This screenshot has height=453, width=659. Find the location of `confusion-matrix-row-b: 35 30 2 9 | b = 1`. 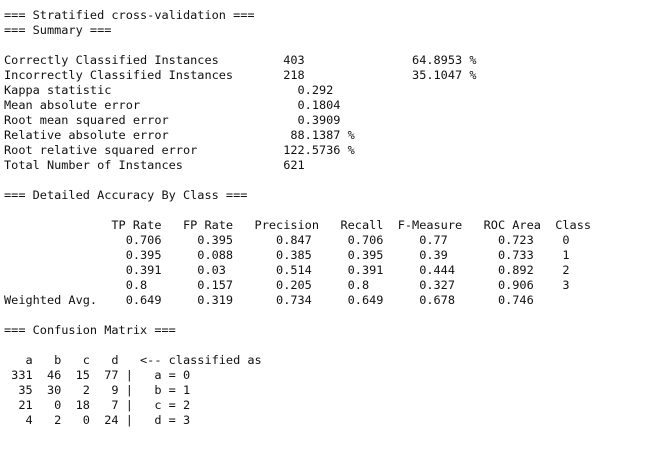

confusion-matrix-row-b: 35 30 2 9 | b = 1 is located at coordinates (97, 390).